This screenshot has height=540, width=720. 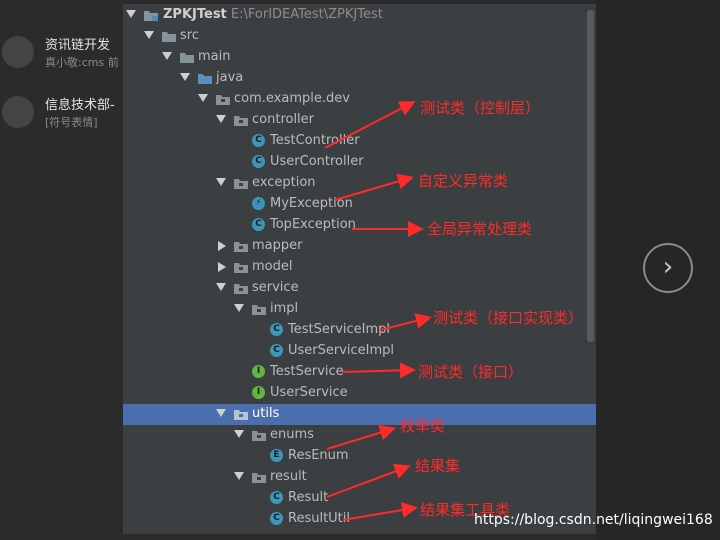 I want to click on annotation-result: 结果集, so click(x=438, y=466).